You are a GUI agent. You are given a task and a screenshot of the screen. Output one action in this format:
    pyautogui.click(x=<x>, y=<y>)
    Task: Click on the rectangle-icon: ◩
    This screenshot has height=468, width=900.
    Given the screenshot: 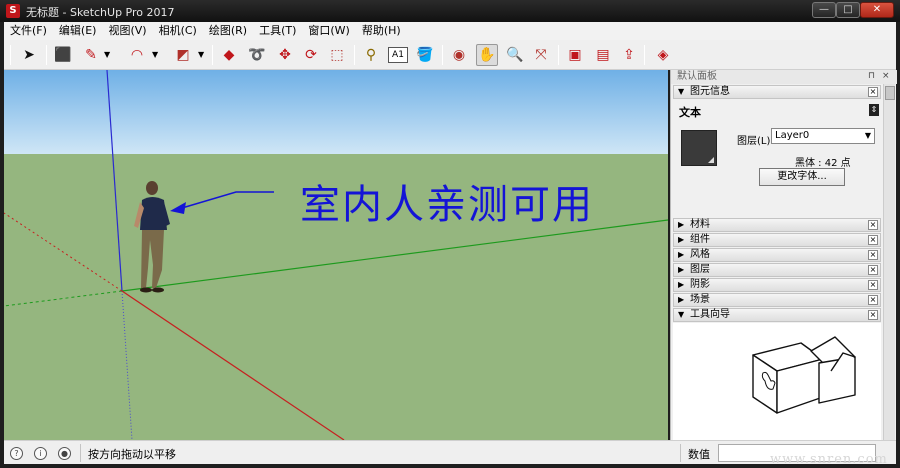 What is the action you would take?
    pyautogui.click(x=183, y=55)
    